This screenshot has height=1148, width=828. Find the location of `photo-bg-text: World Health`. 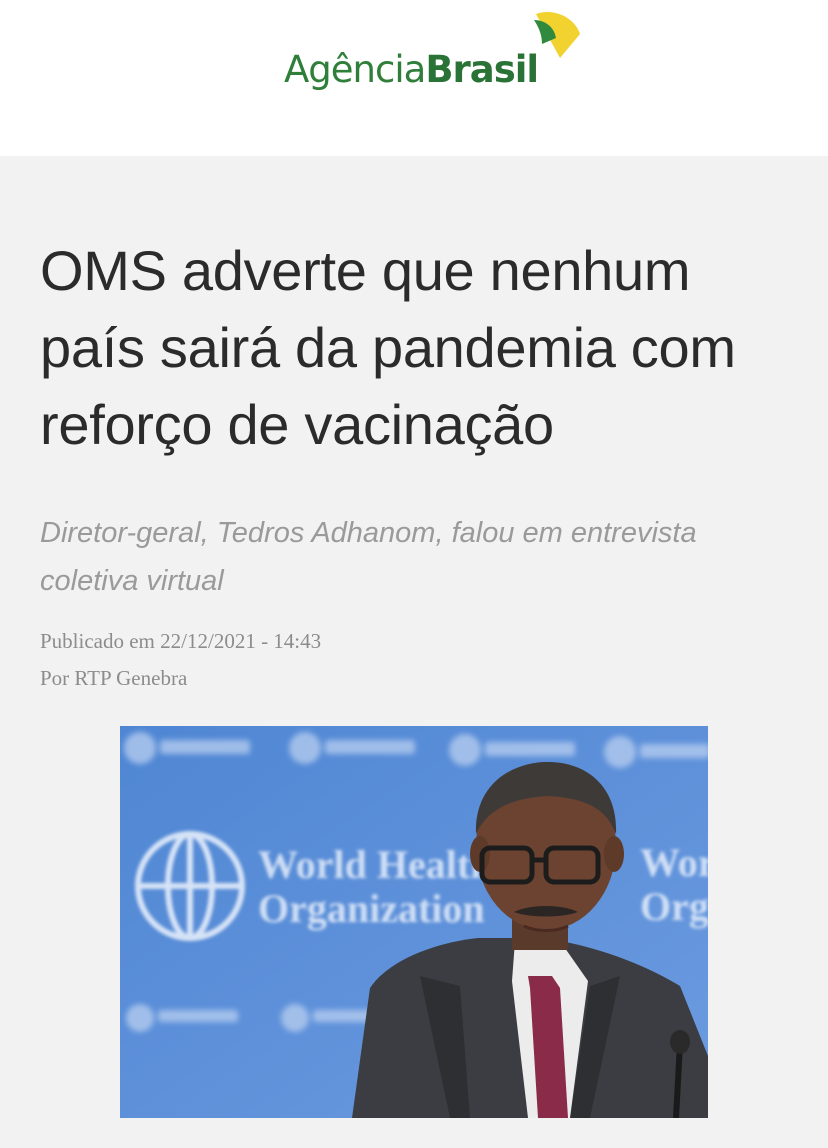

photo-bg-text: World Health is located at coordinates (375, 864).